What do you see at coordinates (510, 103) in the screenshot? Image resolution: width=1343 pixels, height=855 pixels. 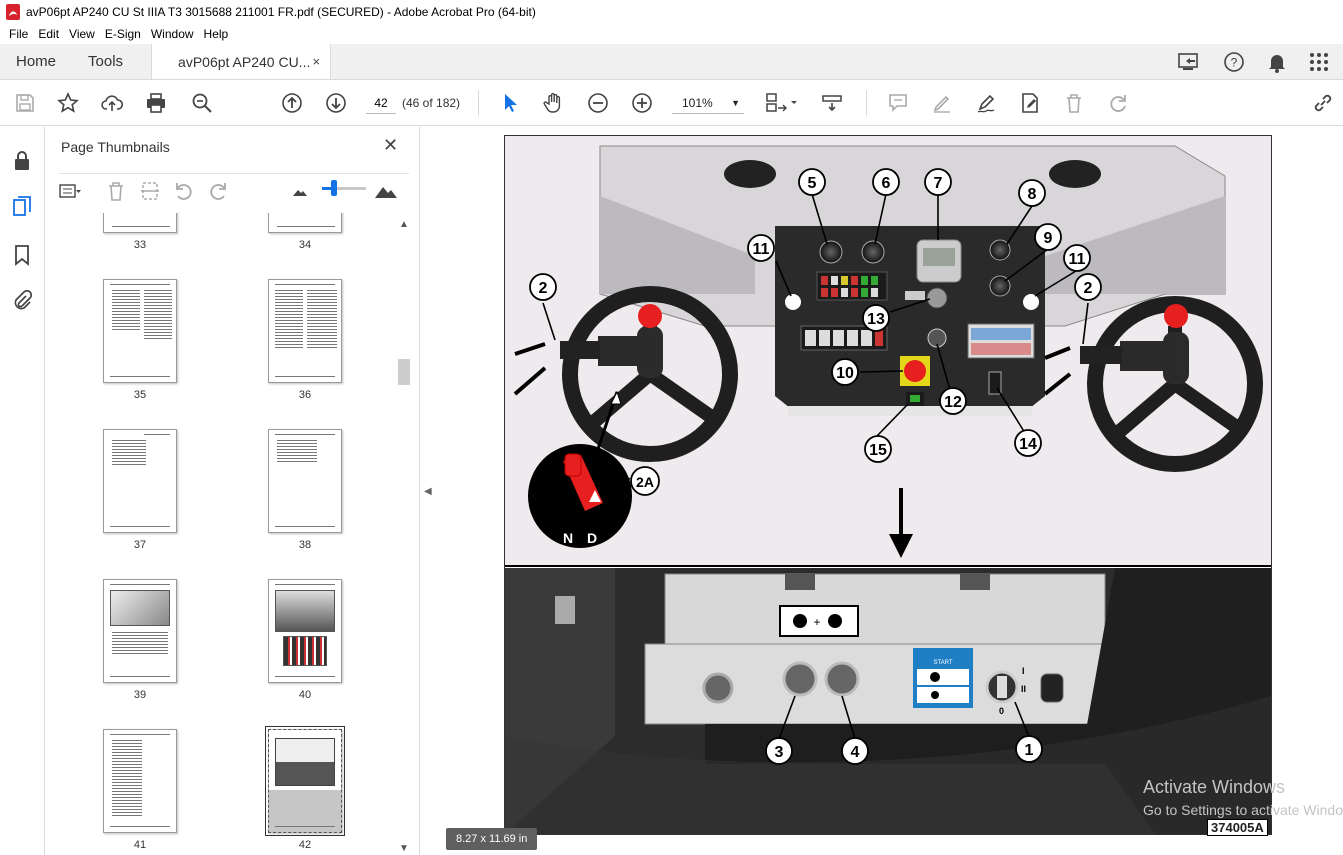 I see `select-cursor-icon` at bounding box center [510, 103].